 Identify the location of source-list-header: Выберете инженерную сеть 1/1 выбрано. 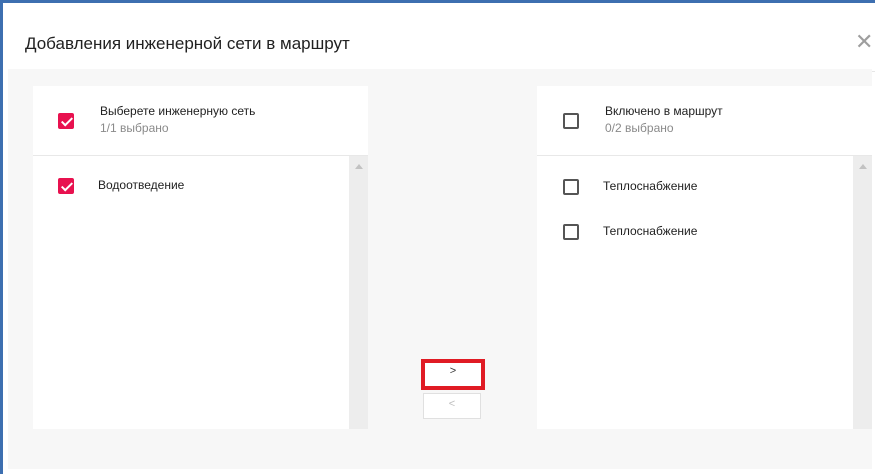
(200, 121).